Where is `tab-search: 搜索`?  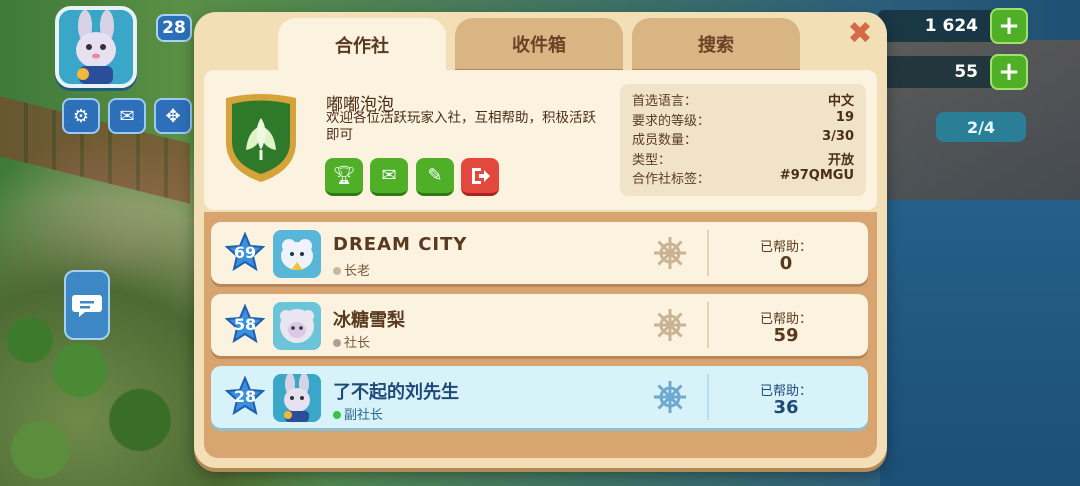 tab-search: 搜索 is located at coordinates (716, 45).